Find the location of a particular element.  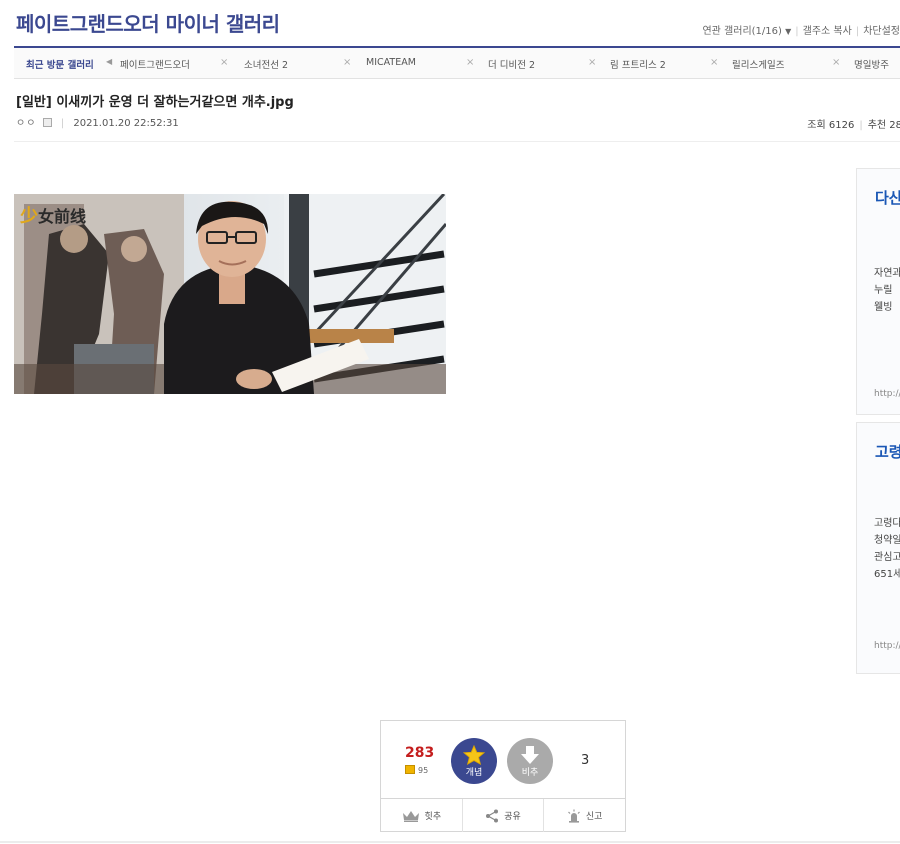

ad-body: 자연과 누릴 웰빙 is located at coordinates (887, 290).